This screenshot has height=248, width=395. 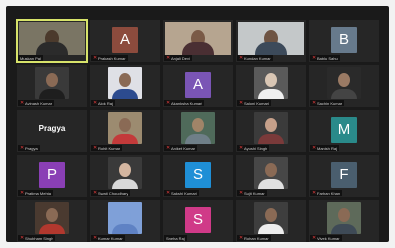 What do you see at coordinates (52, 221) in the screenshot?
I see `participant-tile: ✕ Shubham Singh` at bounding box center [52, 221].